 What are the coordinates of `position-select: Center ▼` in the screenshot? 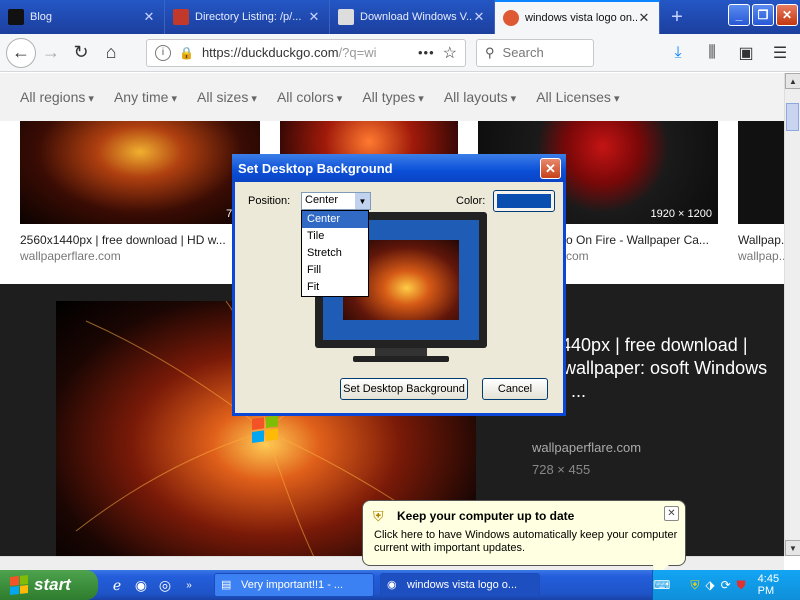 It's located at (336, 201).